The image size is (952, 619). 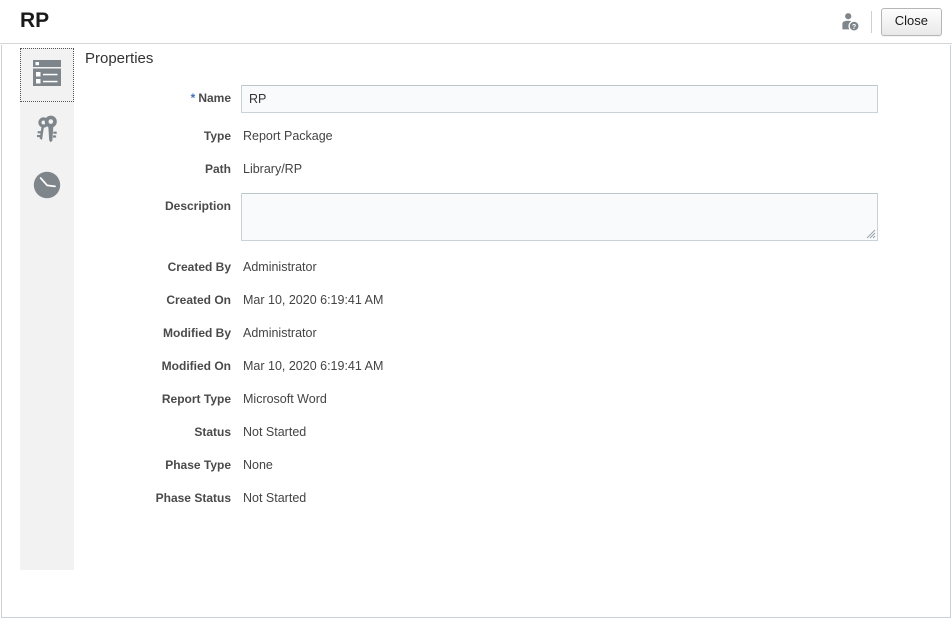 I want to click on clock-icon, so click(x=47, y=187).